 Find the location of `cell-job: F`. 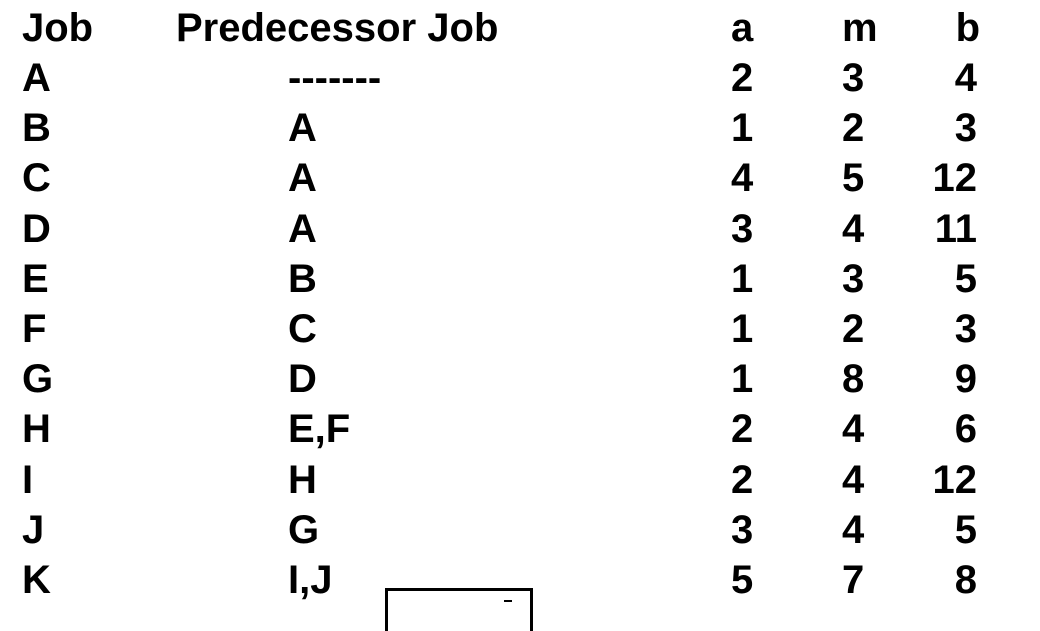

cell-job: F is located at coordinates (34, 329).